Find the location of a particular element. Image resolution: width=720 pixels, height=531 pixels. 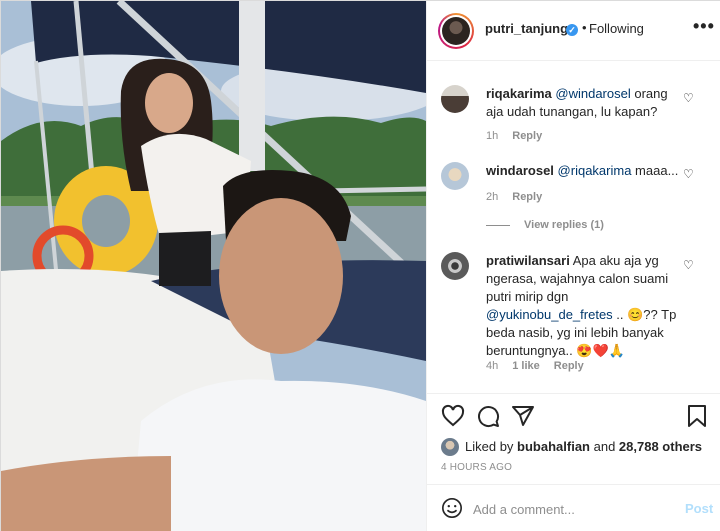

share-icon is located at coordinates (523, 416).